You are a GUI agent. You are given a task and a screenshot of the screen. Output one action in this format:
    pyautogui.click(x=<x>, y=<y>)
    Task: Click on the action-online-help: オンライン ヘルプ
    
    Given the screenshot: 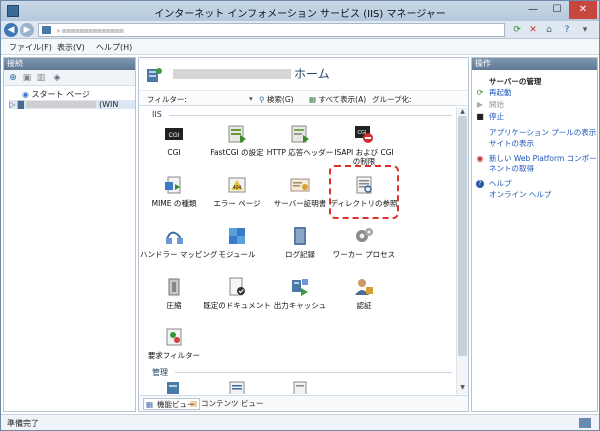 What is the action you would take?
    pyautogui.click(x=520, y=194)
    